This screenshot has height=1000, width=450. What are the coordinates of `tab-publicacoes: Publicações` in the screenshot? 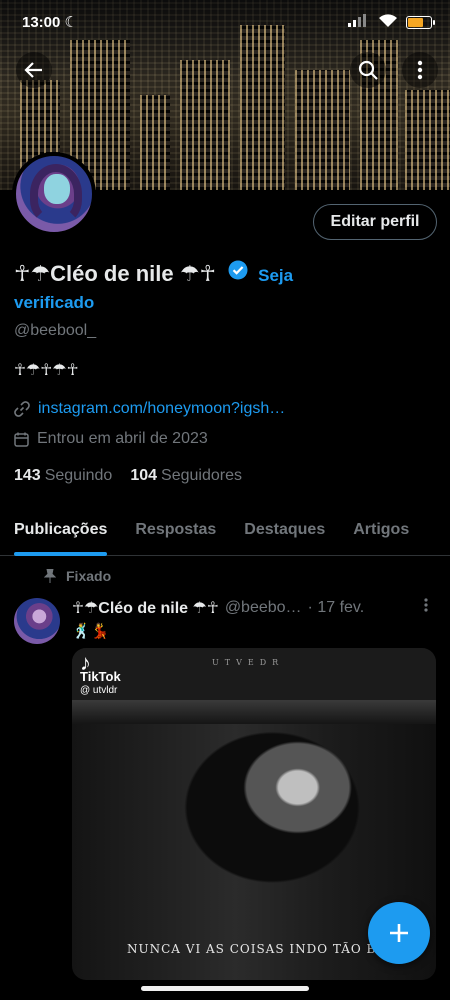 It's located at (61, 530).